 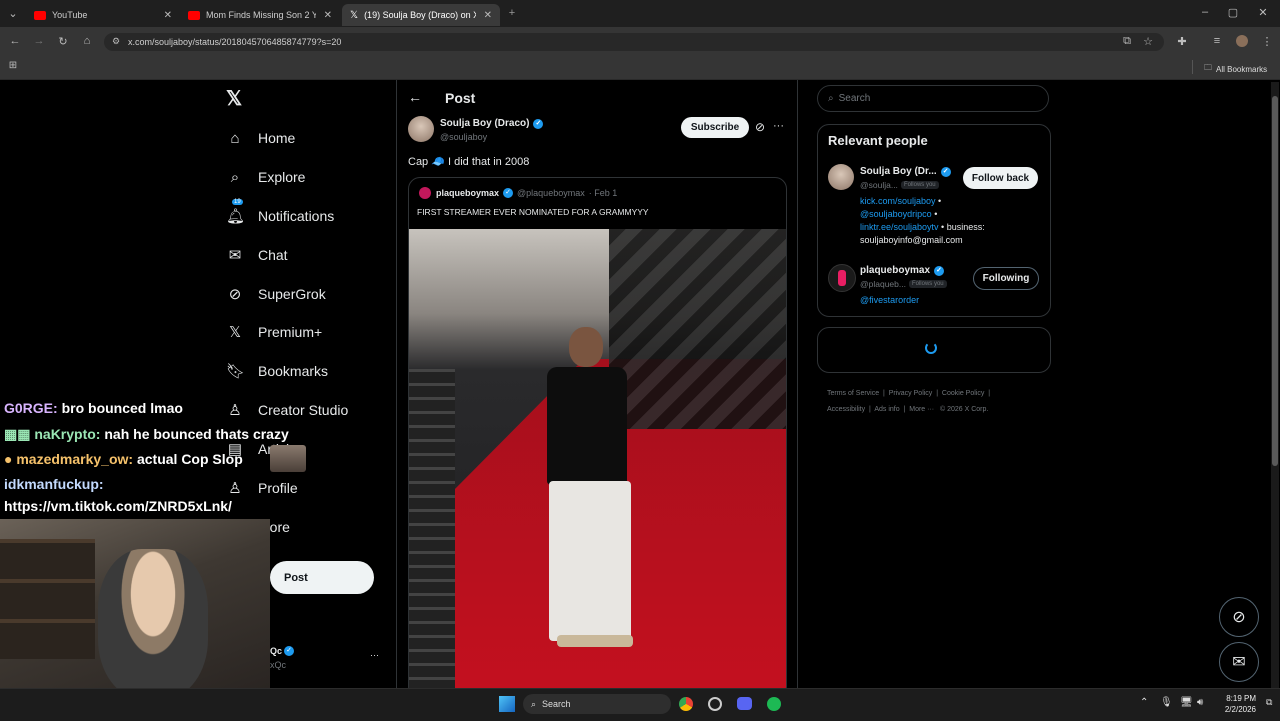 I want to click on obs-icon, so click(x=715, y=704).